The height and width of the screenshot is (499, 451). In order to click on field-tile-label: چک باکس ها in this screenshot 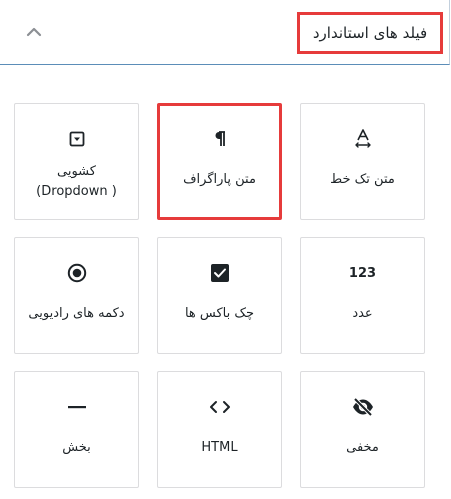, I will do `click(219, 313)`.